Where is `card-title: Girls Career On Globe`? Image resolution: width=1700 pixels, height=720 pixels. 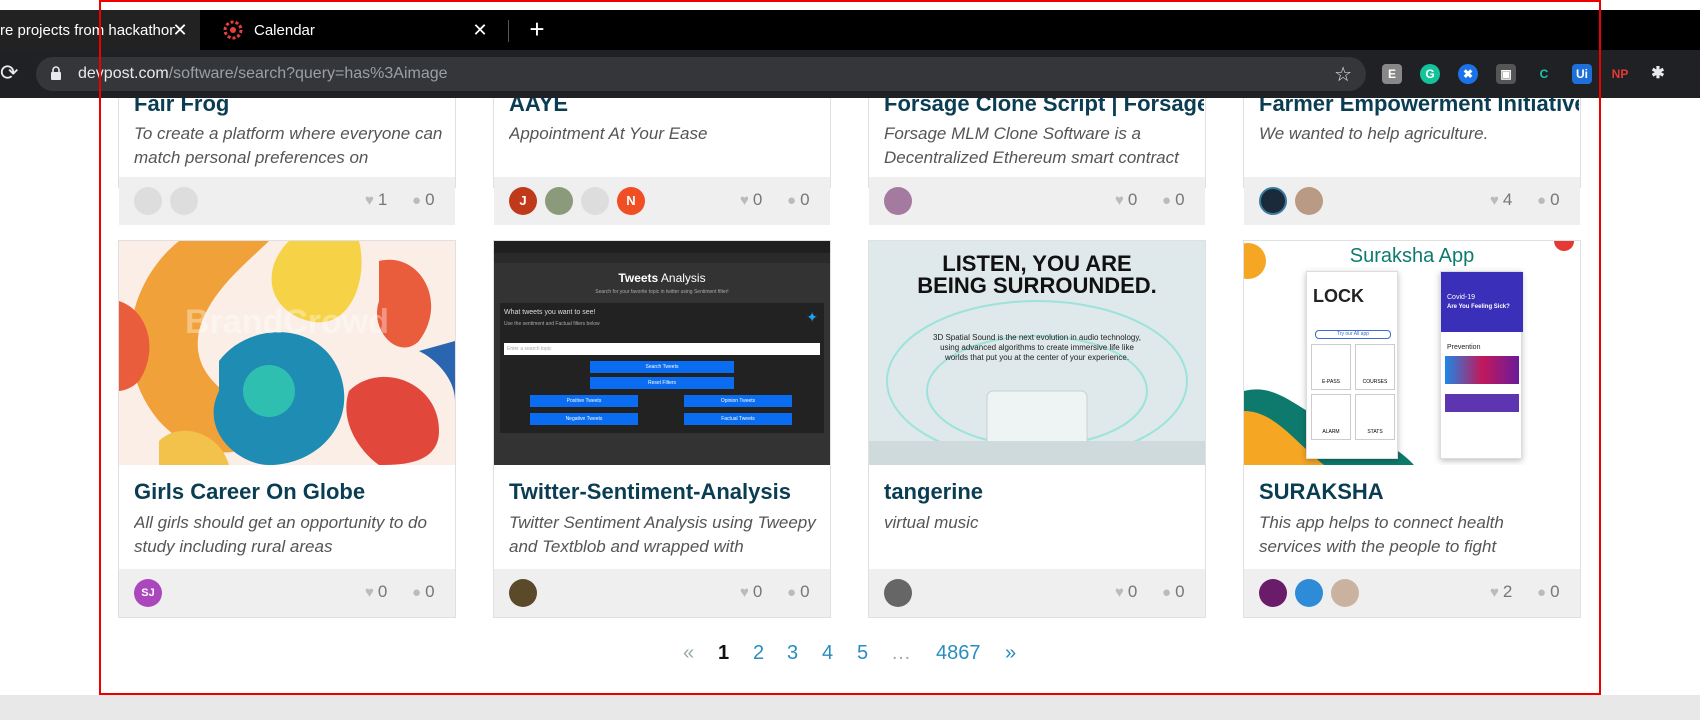
card-title: Girls Career On Globe is located at coordinates (294, 492).